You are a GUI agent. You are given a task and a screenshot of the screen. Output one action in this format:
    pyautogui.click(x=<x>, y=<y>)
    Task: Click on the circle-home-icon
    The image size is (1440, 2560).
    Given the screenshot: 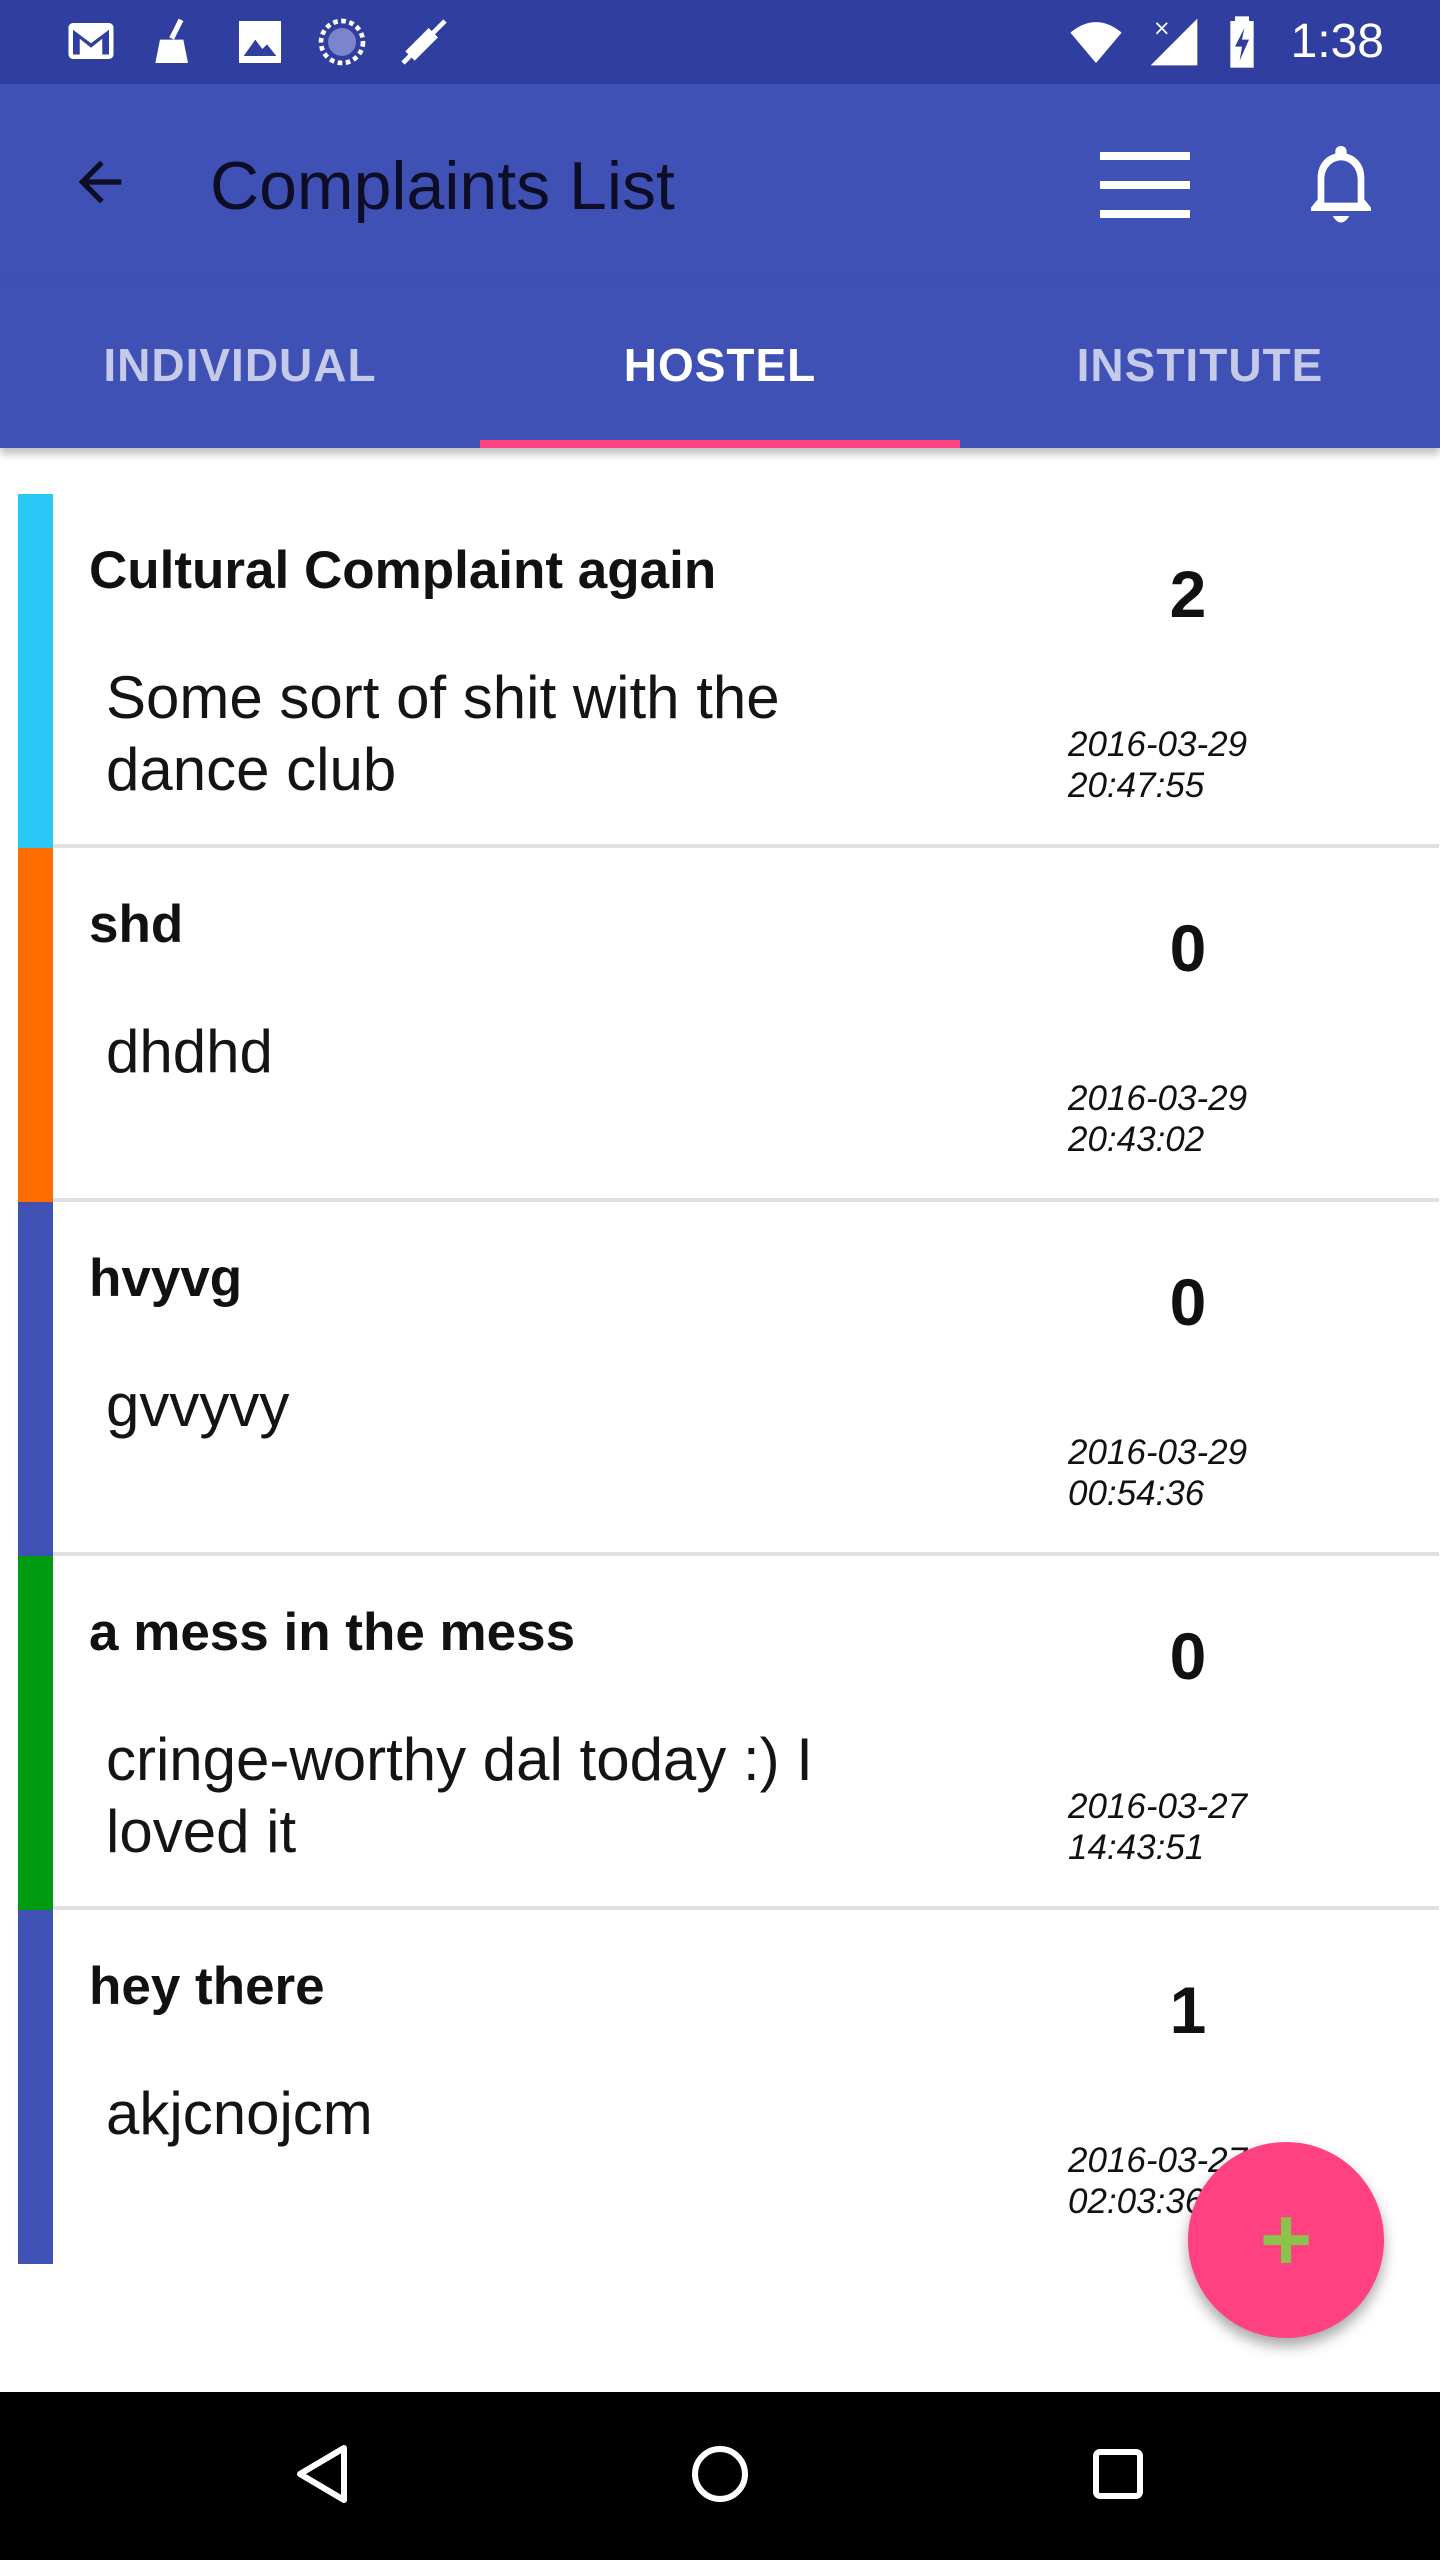 What is the action you would take?
    pyautogui.click(x=720, y=2476)
    